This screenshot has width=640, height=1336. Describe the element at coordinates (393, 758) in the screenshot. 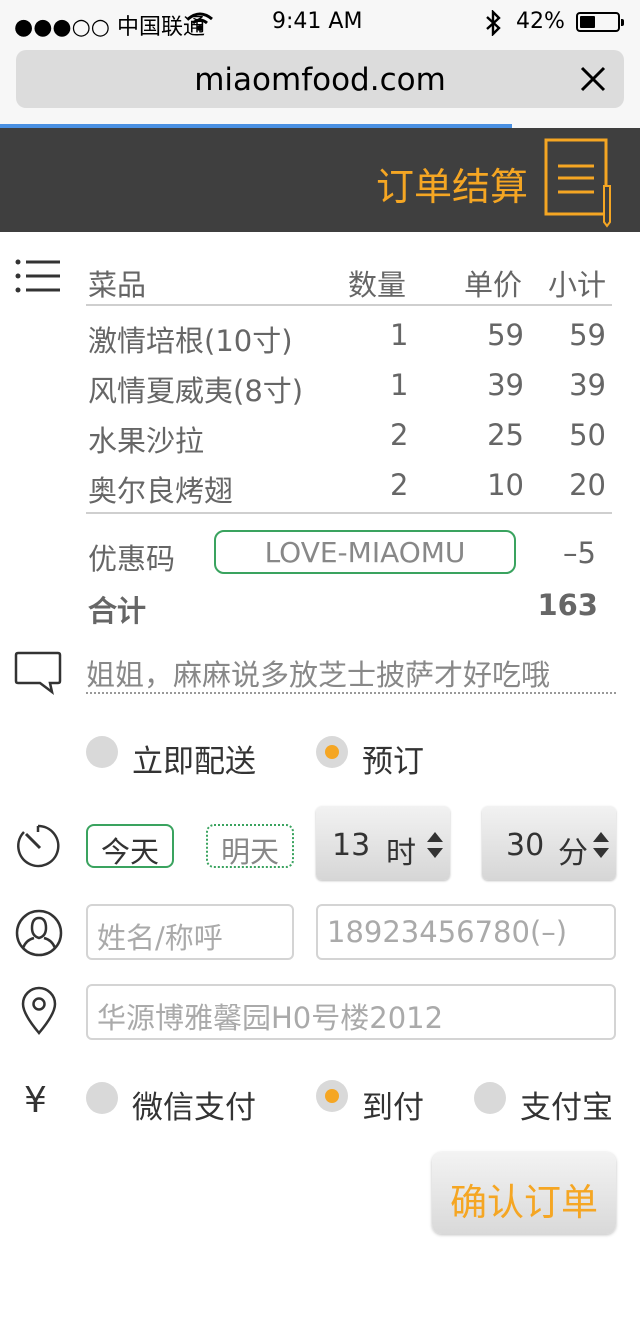

I see `reserve-label: 预订` at that location.